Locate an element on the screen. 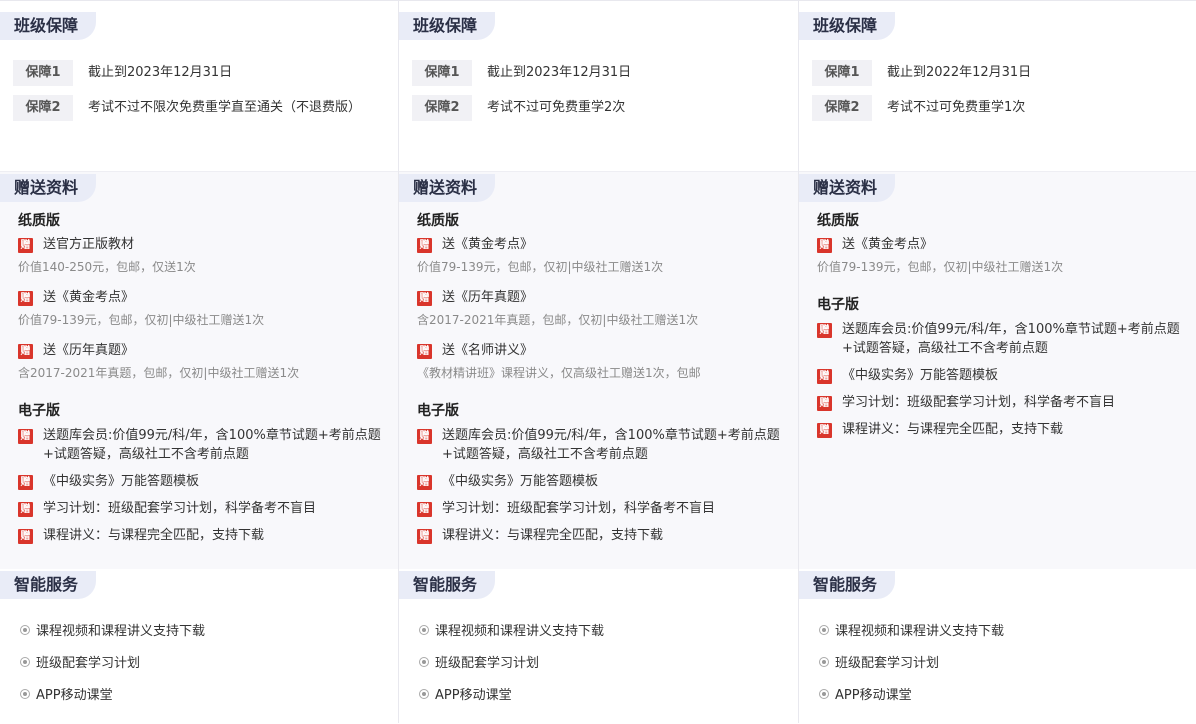  gift-desc: 价值140-250元，包邮，仅送1次 is located at coordinates (107, 267).